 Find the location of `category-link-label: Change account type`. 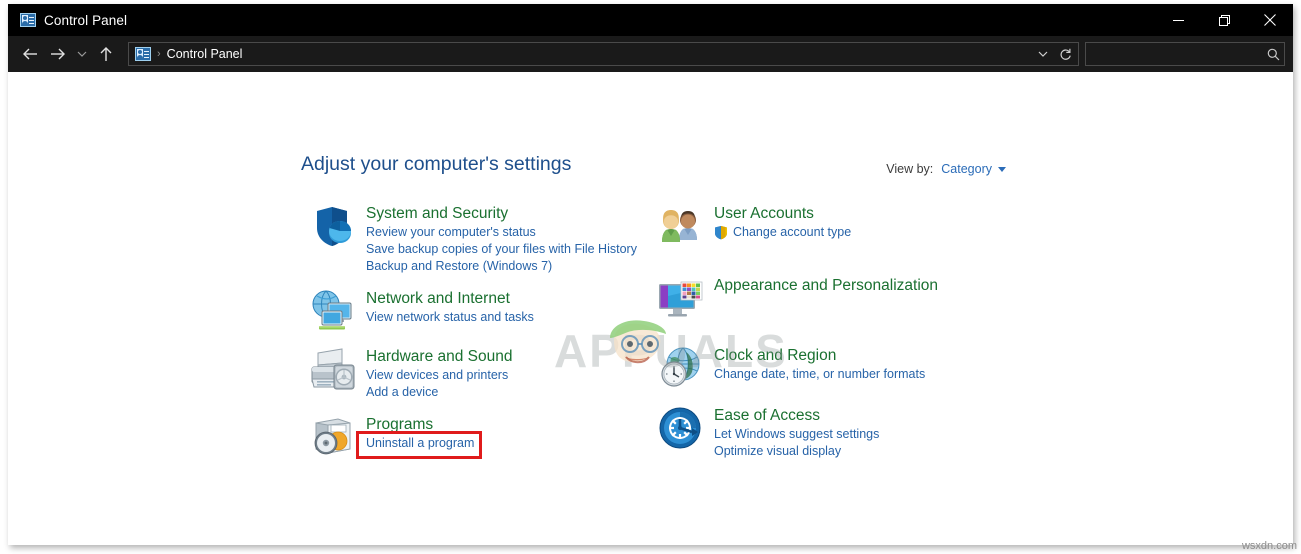

category-link-label: Change account type is located at coordinates (792, 232).